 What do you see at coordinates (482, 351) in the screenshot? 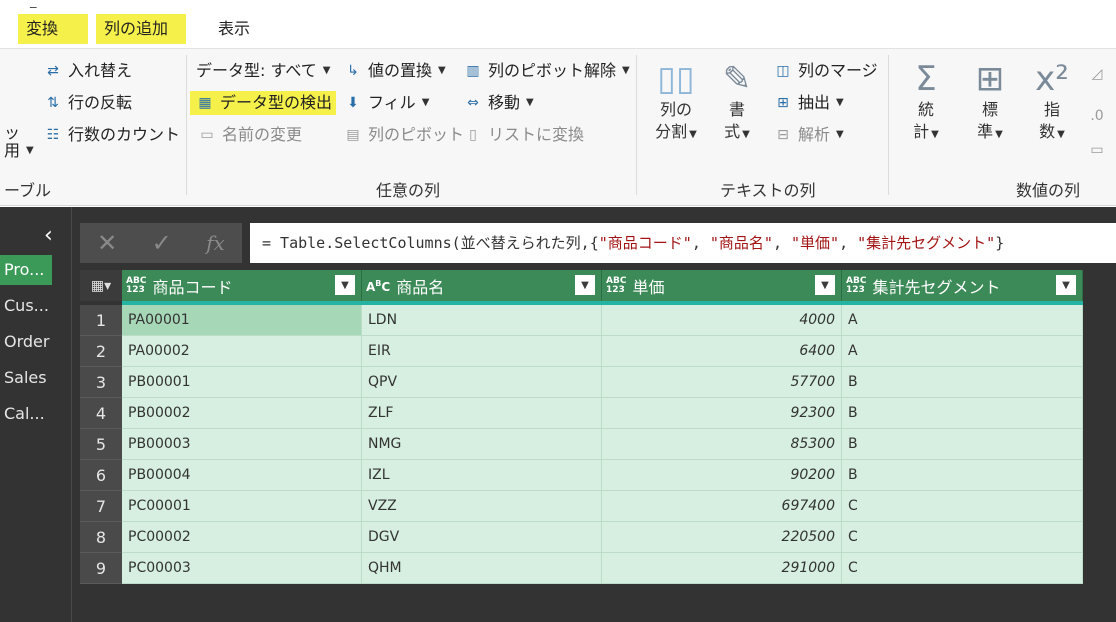
I see `table-cell: EIR` at bounding box center [482, 351].